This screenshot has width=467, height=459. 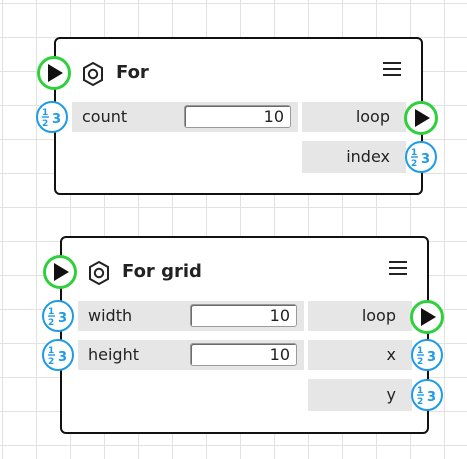 I want to click on node-title: For grid, so click(x=162, y=271).